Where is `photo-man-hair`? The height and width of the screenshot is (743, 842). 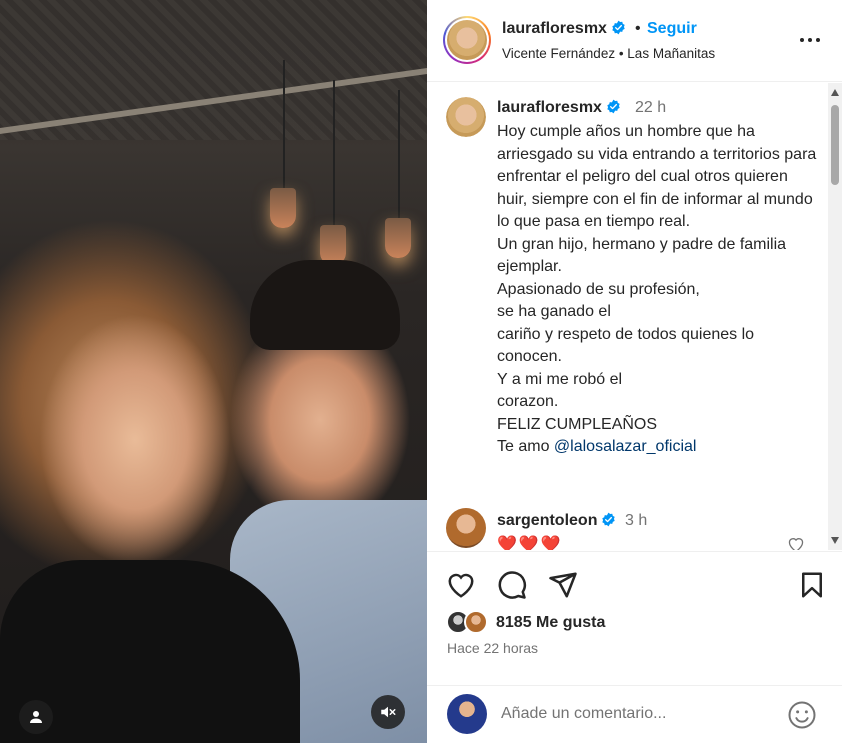
photo-man-hair is located at coordinates (325, 305).